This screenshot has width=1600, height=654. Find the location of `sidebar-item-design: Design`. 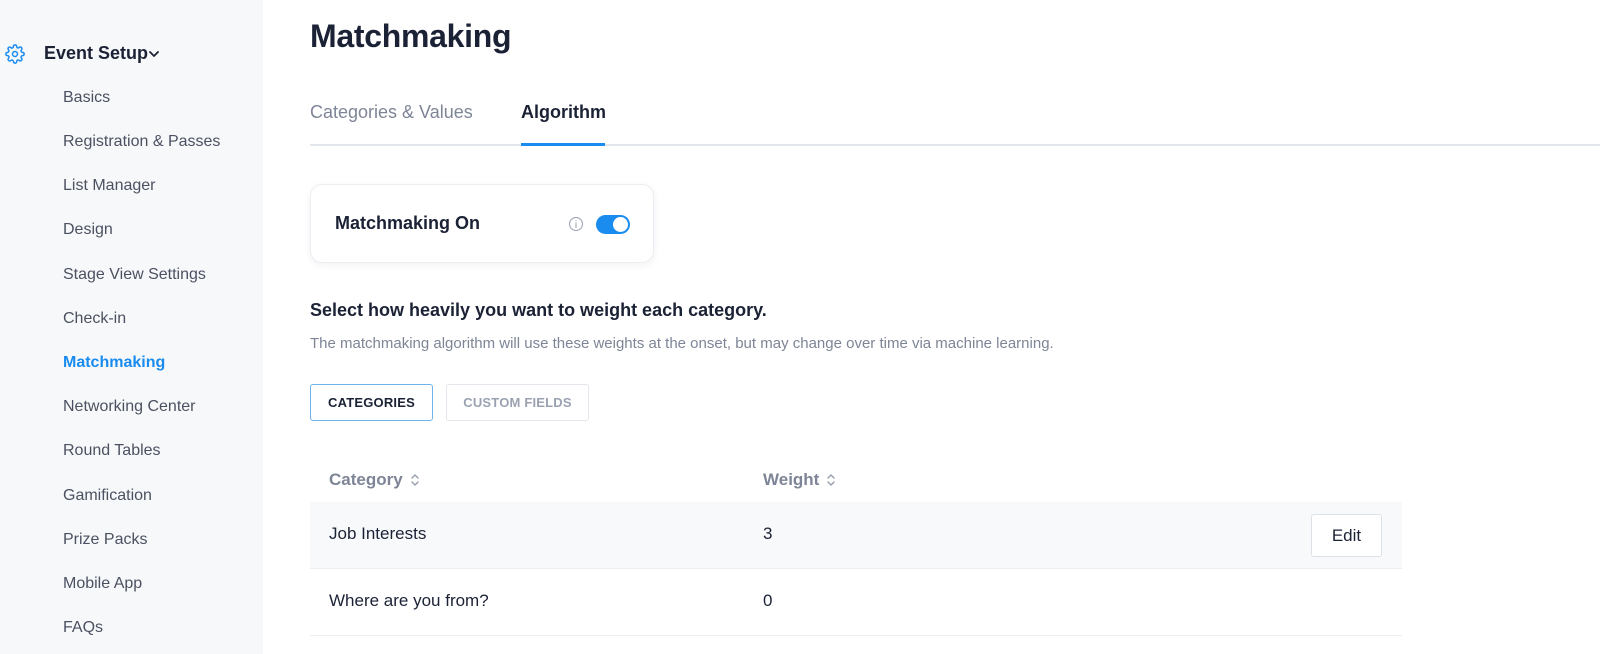

sidebar-item-design: Design is located at coordinates (88, 230).